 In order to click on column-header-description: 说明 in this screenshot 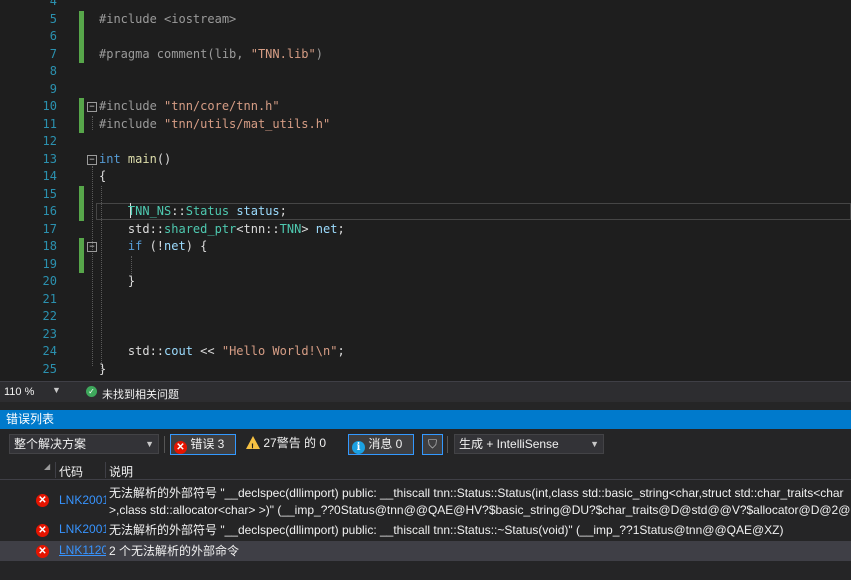, I will do `click(121, 471)`.